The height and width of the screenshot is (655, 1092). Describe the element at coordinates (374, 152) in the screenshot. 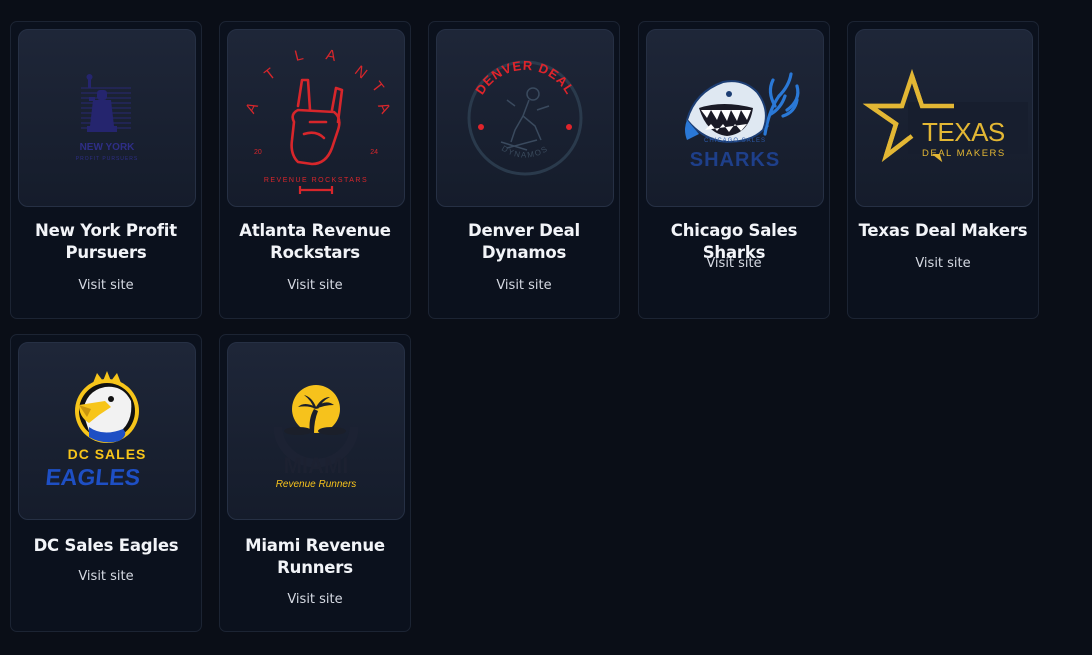

I see `svg-text: 24` at that location.